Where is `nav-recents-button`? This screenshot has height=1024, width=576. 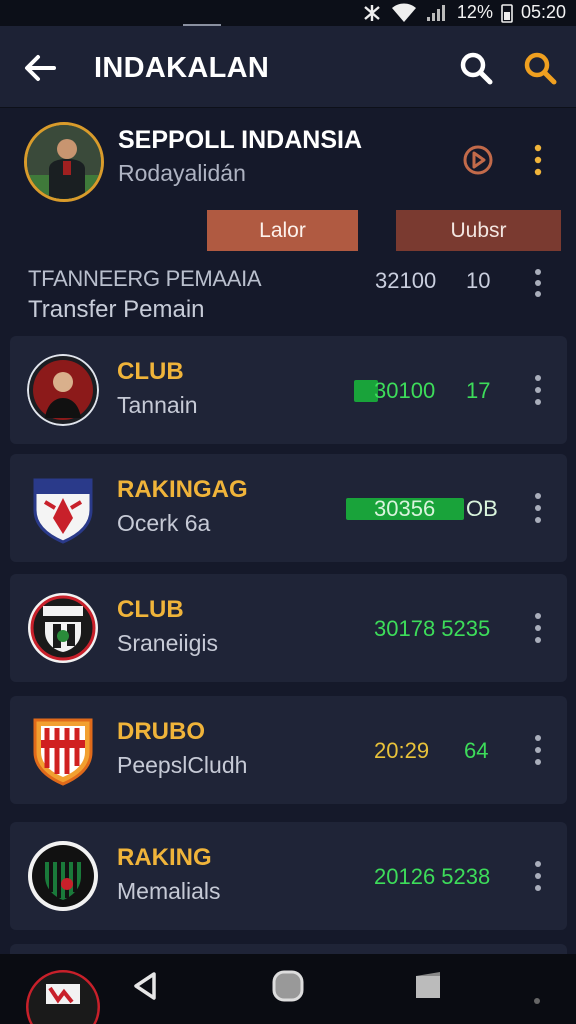 nav-recents-button is located at coordinates (428, 986).